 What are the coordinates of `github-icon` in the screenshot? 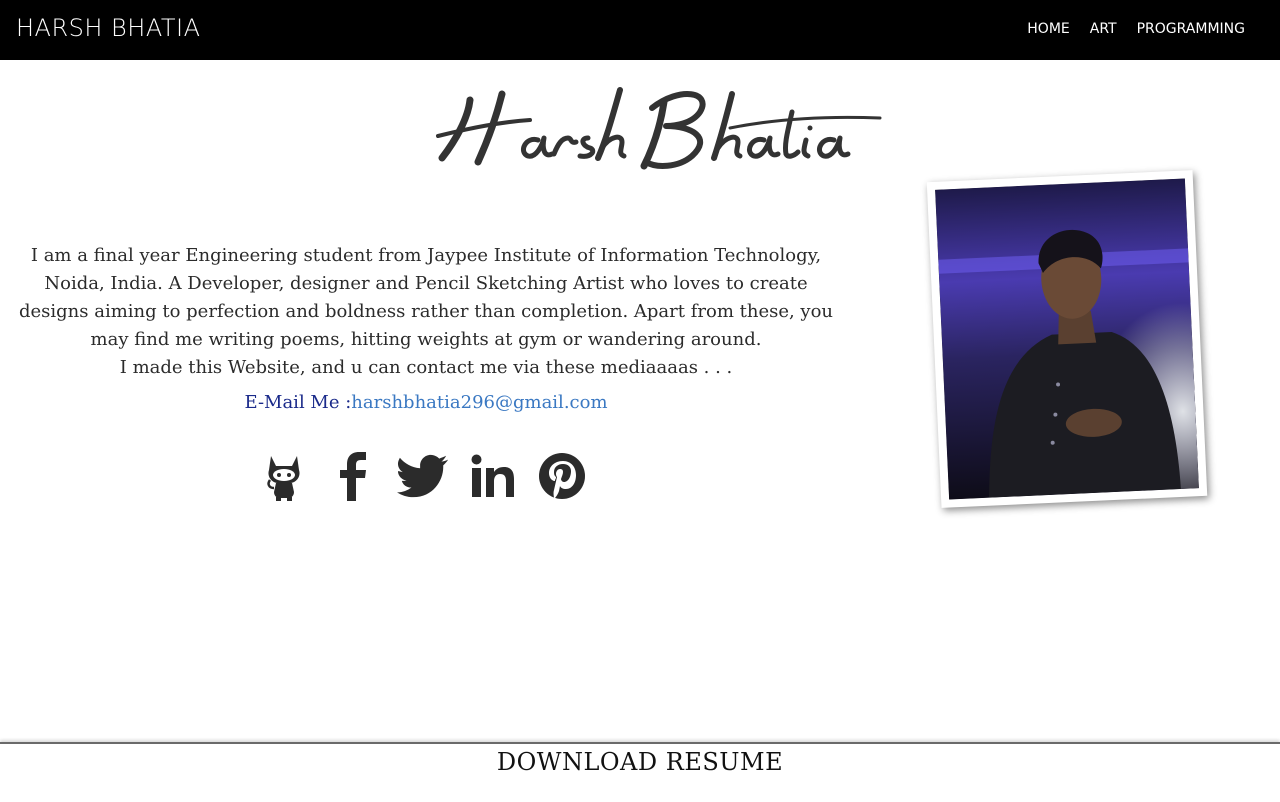 It's located at (284, 476).